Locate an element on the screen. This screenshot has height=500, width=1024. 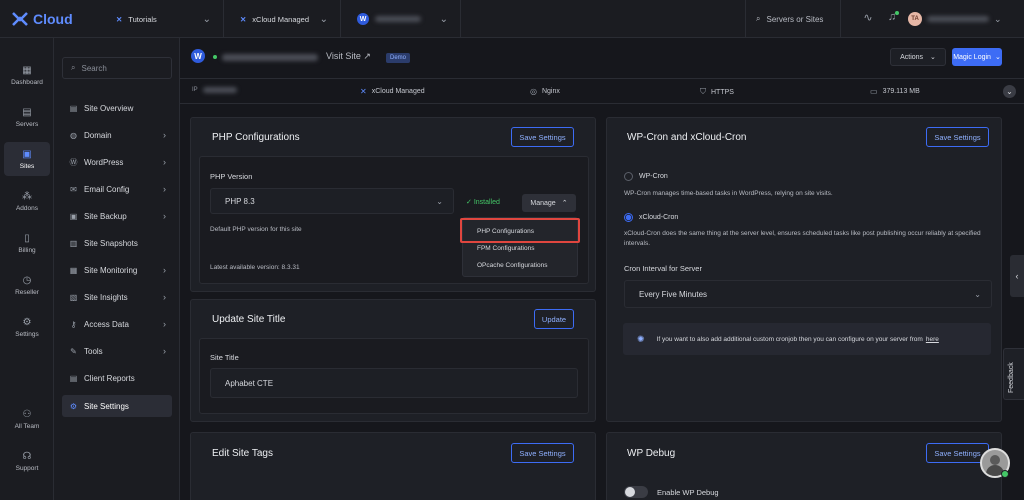
stack-label: xCloud Managed is located at coordinates (398, 91).